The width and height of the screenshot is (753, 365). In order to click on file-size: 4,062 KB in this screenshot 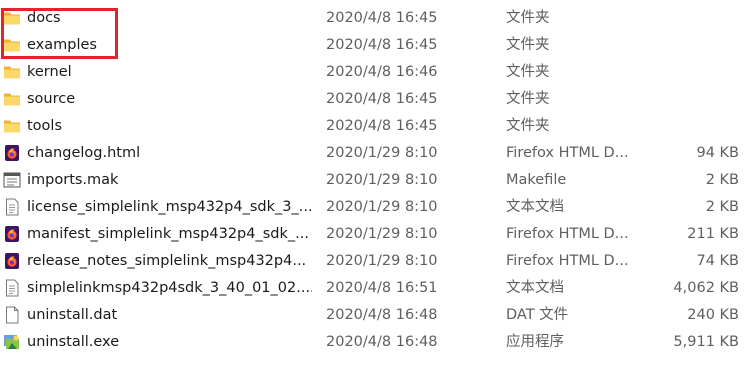, I will do `click(706, 288)`.